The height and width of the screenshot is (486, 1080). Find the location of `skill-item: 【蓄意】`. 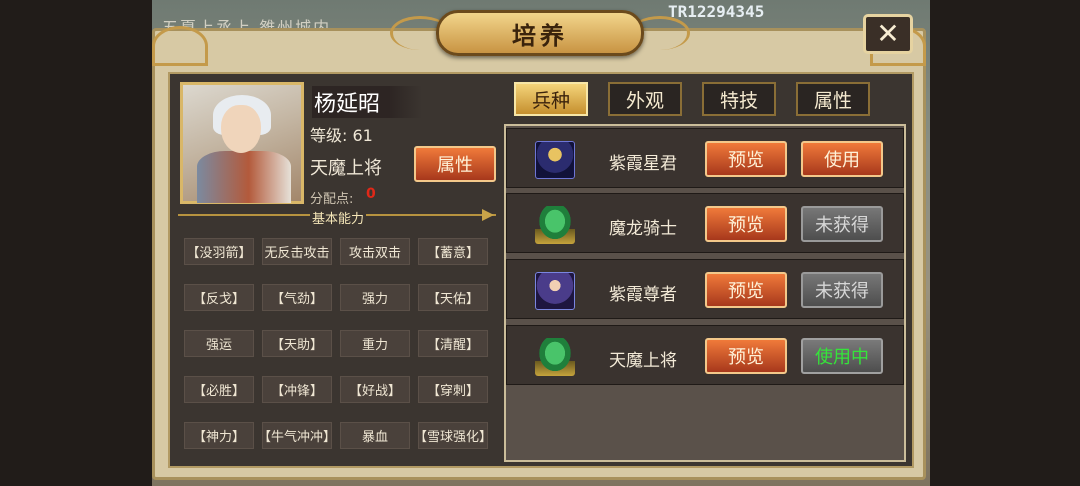

skill-item: 【蓄意】 is located at coordinates (453, 251).